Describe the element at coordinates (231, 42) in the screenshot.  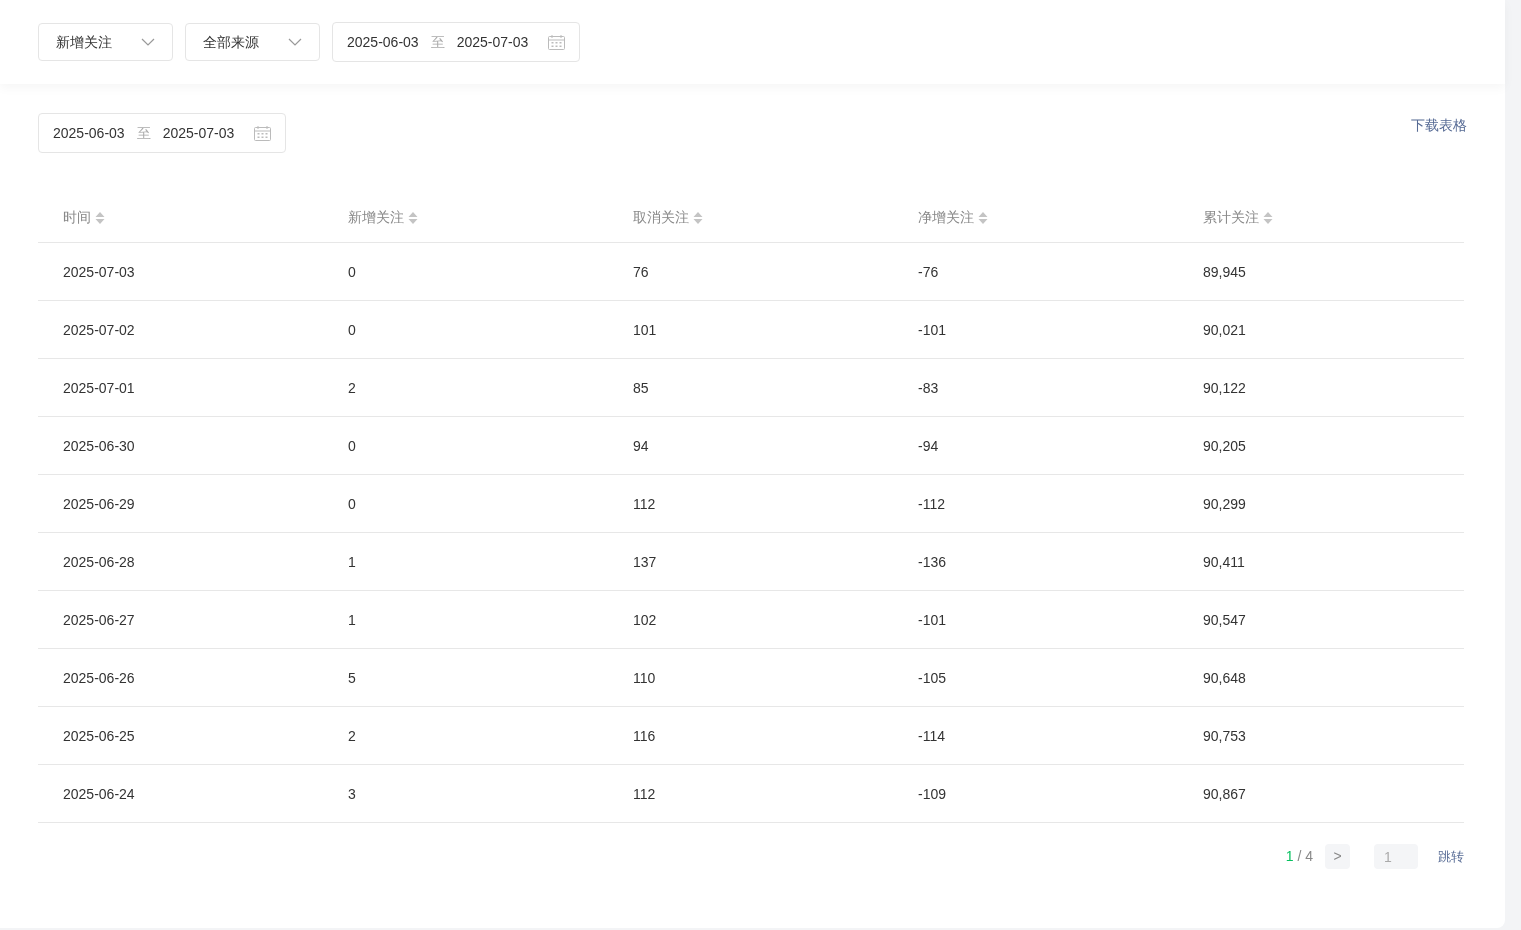
I see `dropdown-value: 全部来源` at that location.